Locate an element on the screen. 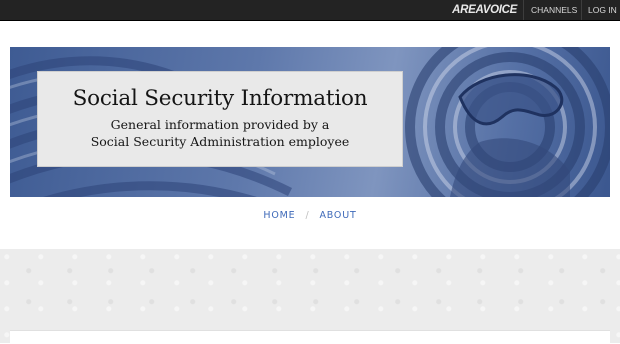  main-navigation: HOME / ABOUT is located at coordinates (310, 216).